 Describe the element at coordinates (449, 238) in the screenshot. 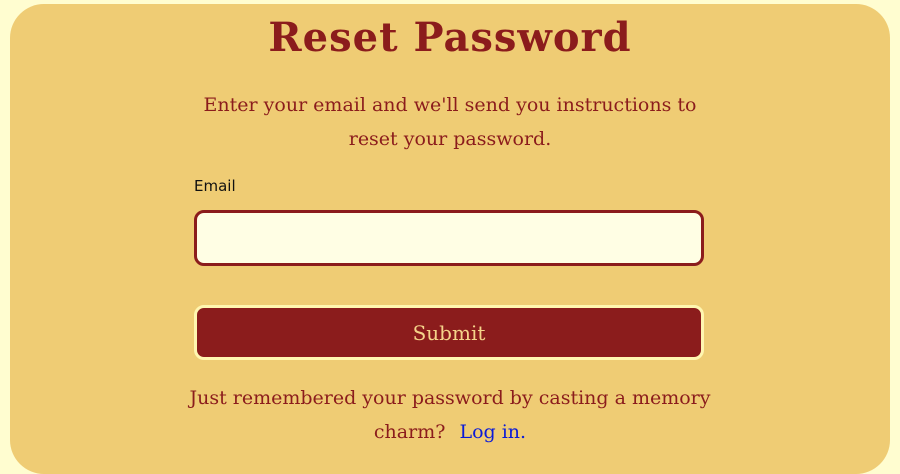

I see `email-field` at that location.